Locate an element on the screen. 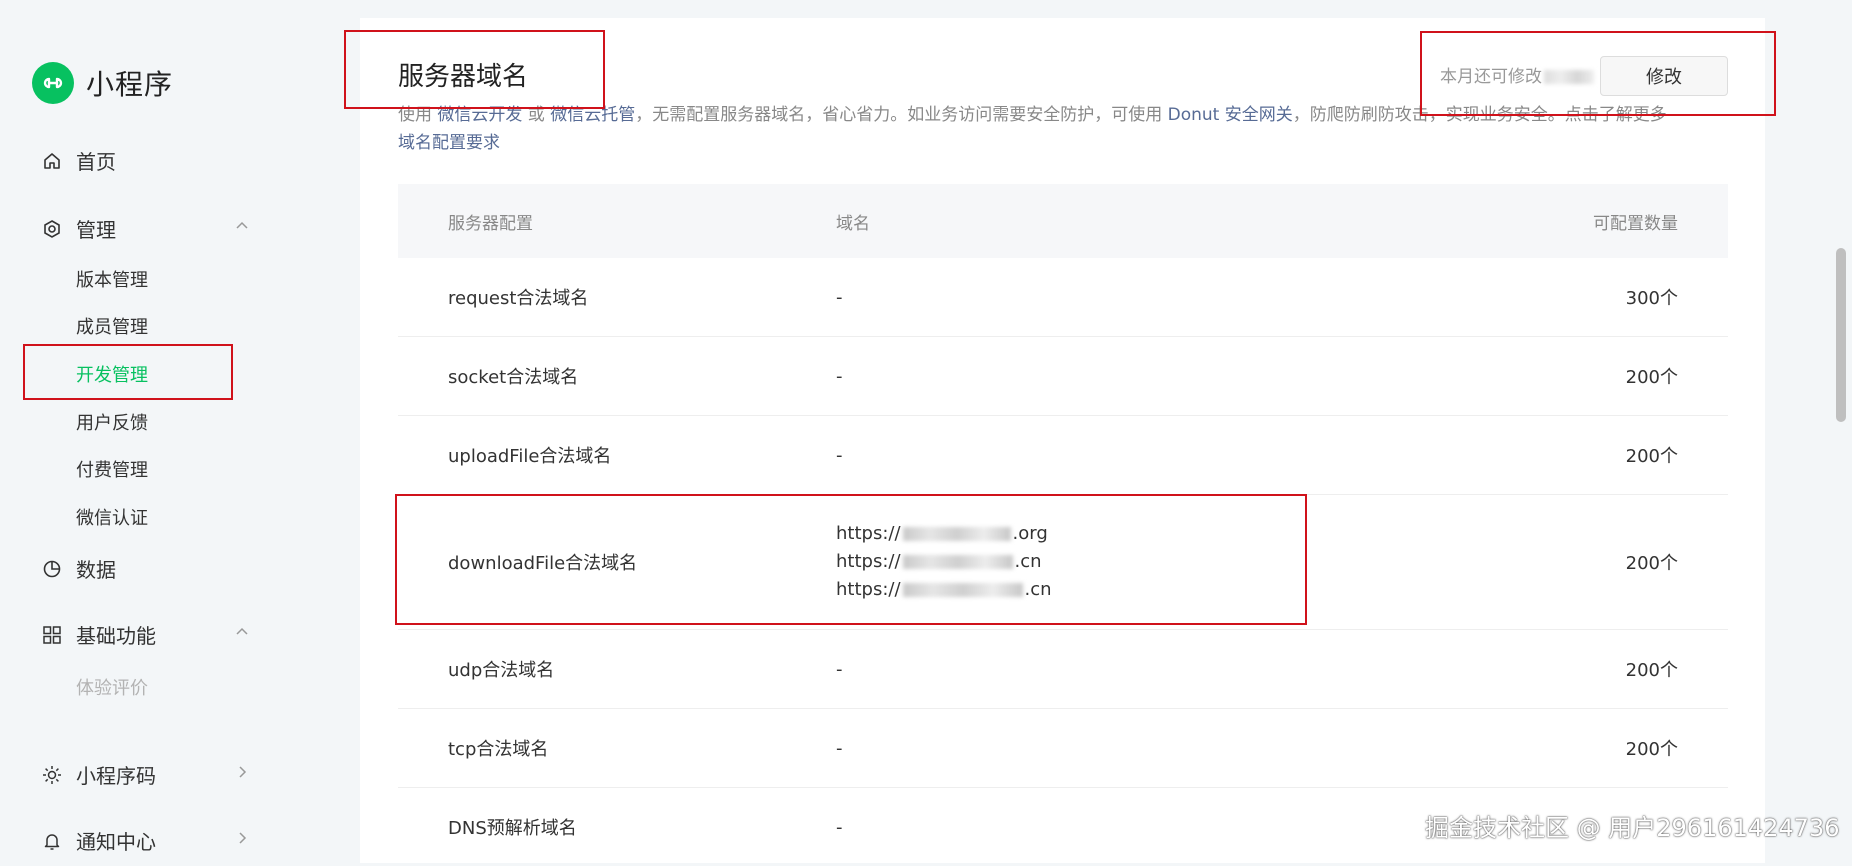  mini-program-logo-icon is located at coordinates (53, 83).